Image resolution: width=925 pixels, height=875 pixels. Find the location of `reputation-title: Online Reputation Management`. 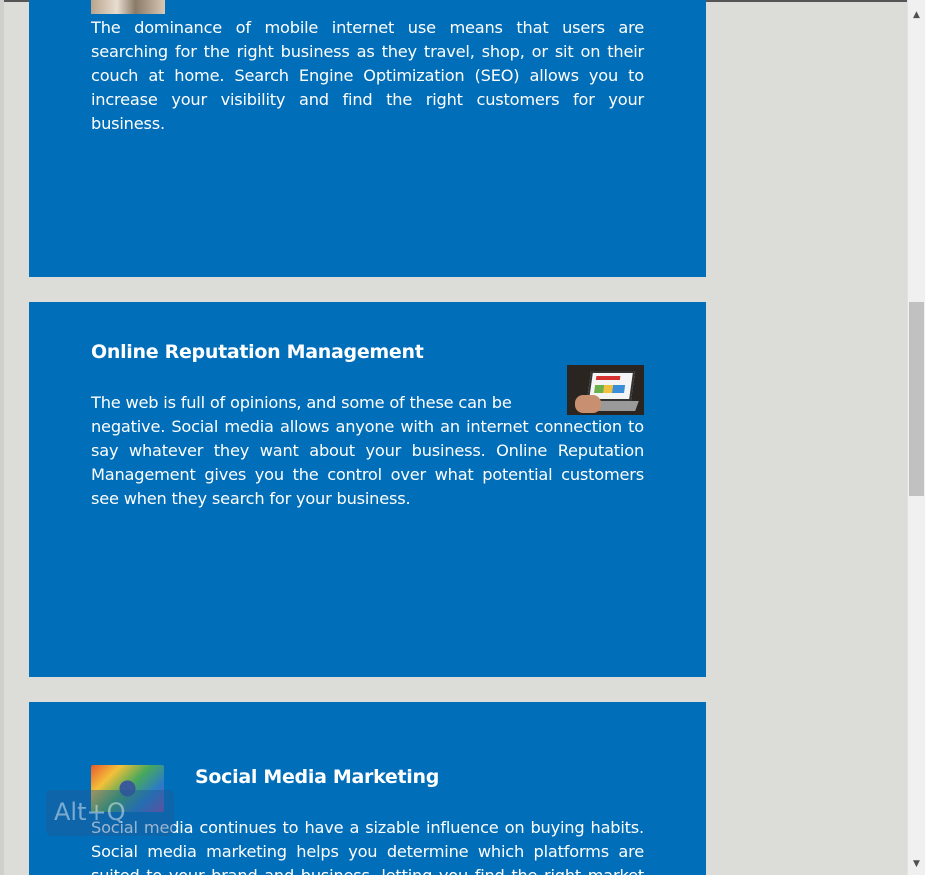

reputation-title: Online Reputation Management is located at coordinates (257, 352).